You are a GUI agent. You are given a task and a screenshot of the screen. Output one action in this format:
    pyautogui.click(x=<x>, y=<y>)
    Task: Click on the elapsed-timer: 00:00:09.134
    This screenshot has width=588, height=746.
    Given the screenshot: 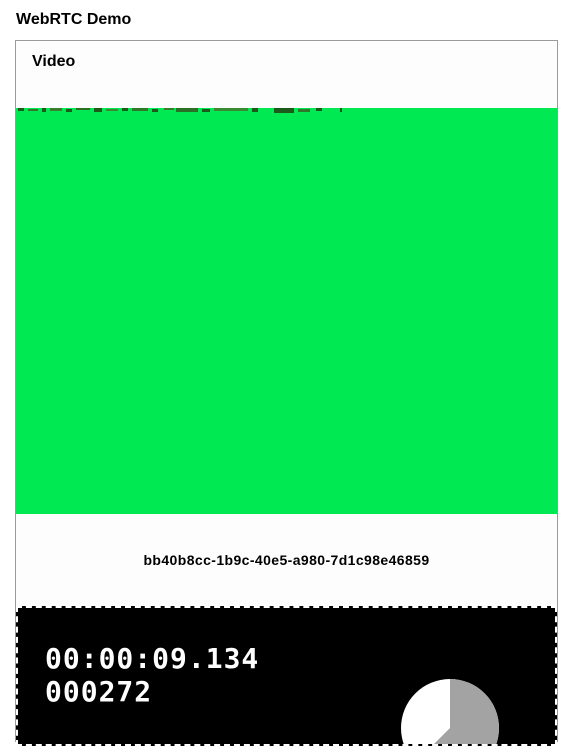 What is the action you would take?
    pyautogui.click(x=152, y=658)
    